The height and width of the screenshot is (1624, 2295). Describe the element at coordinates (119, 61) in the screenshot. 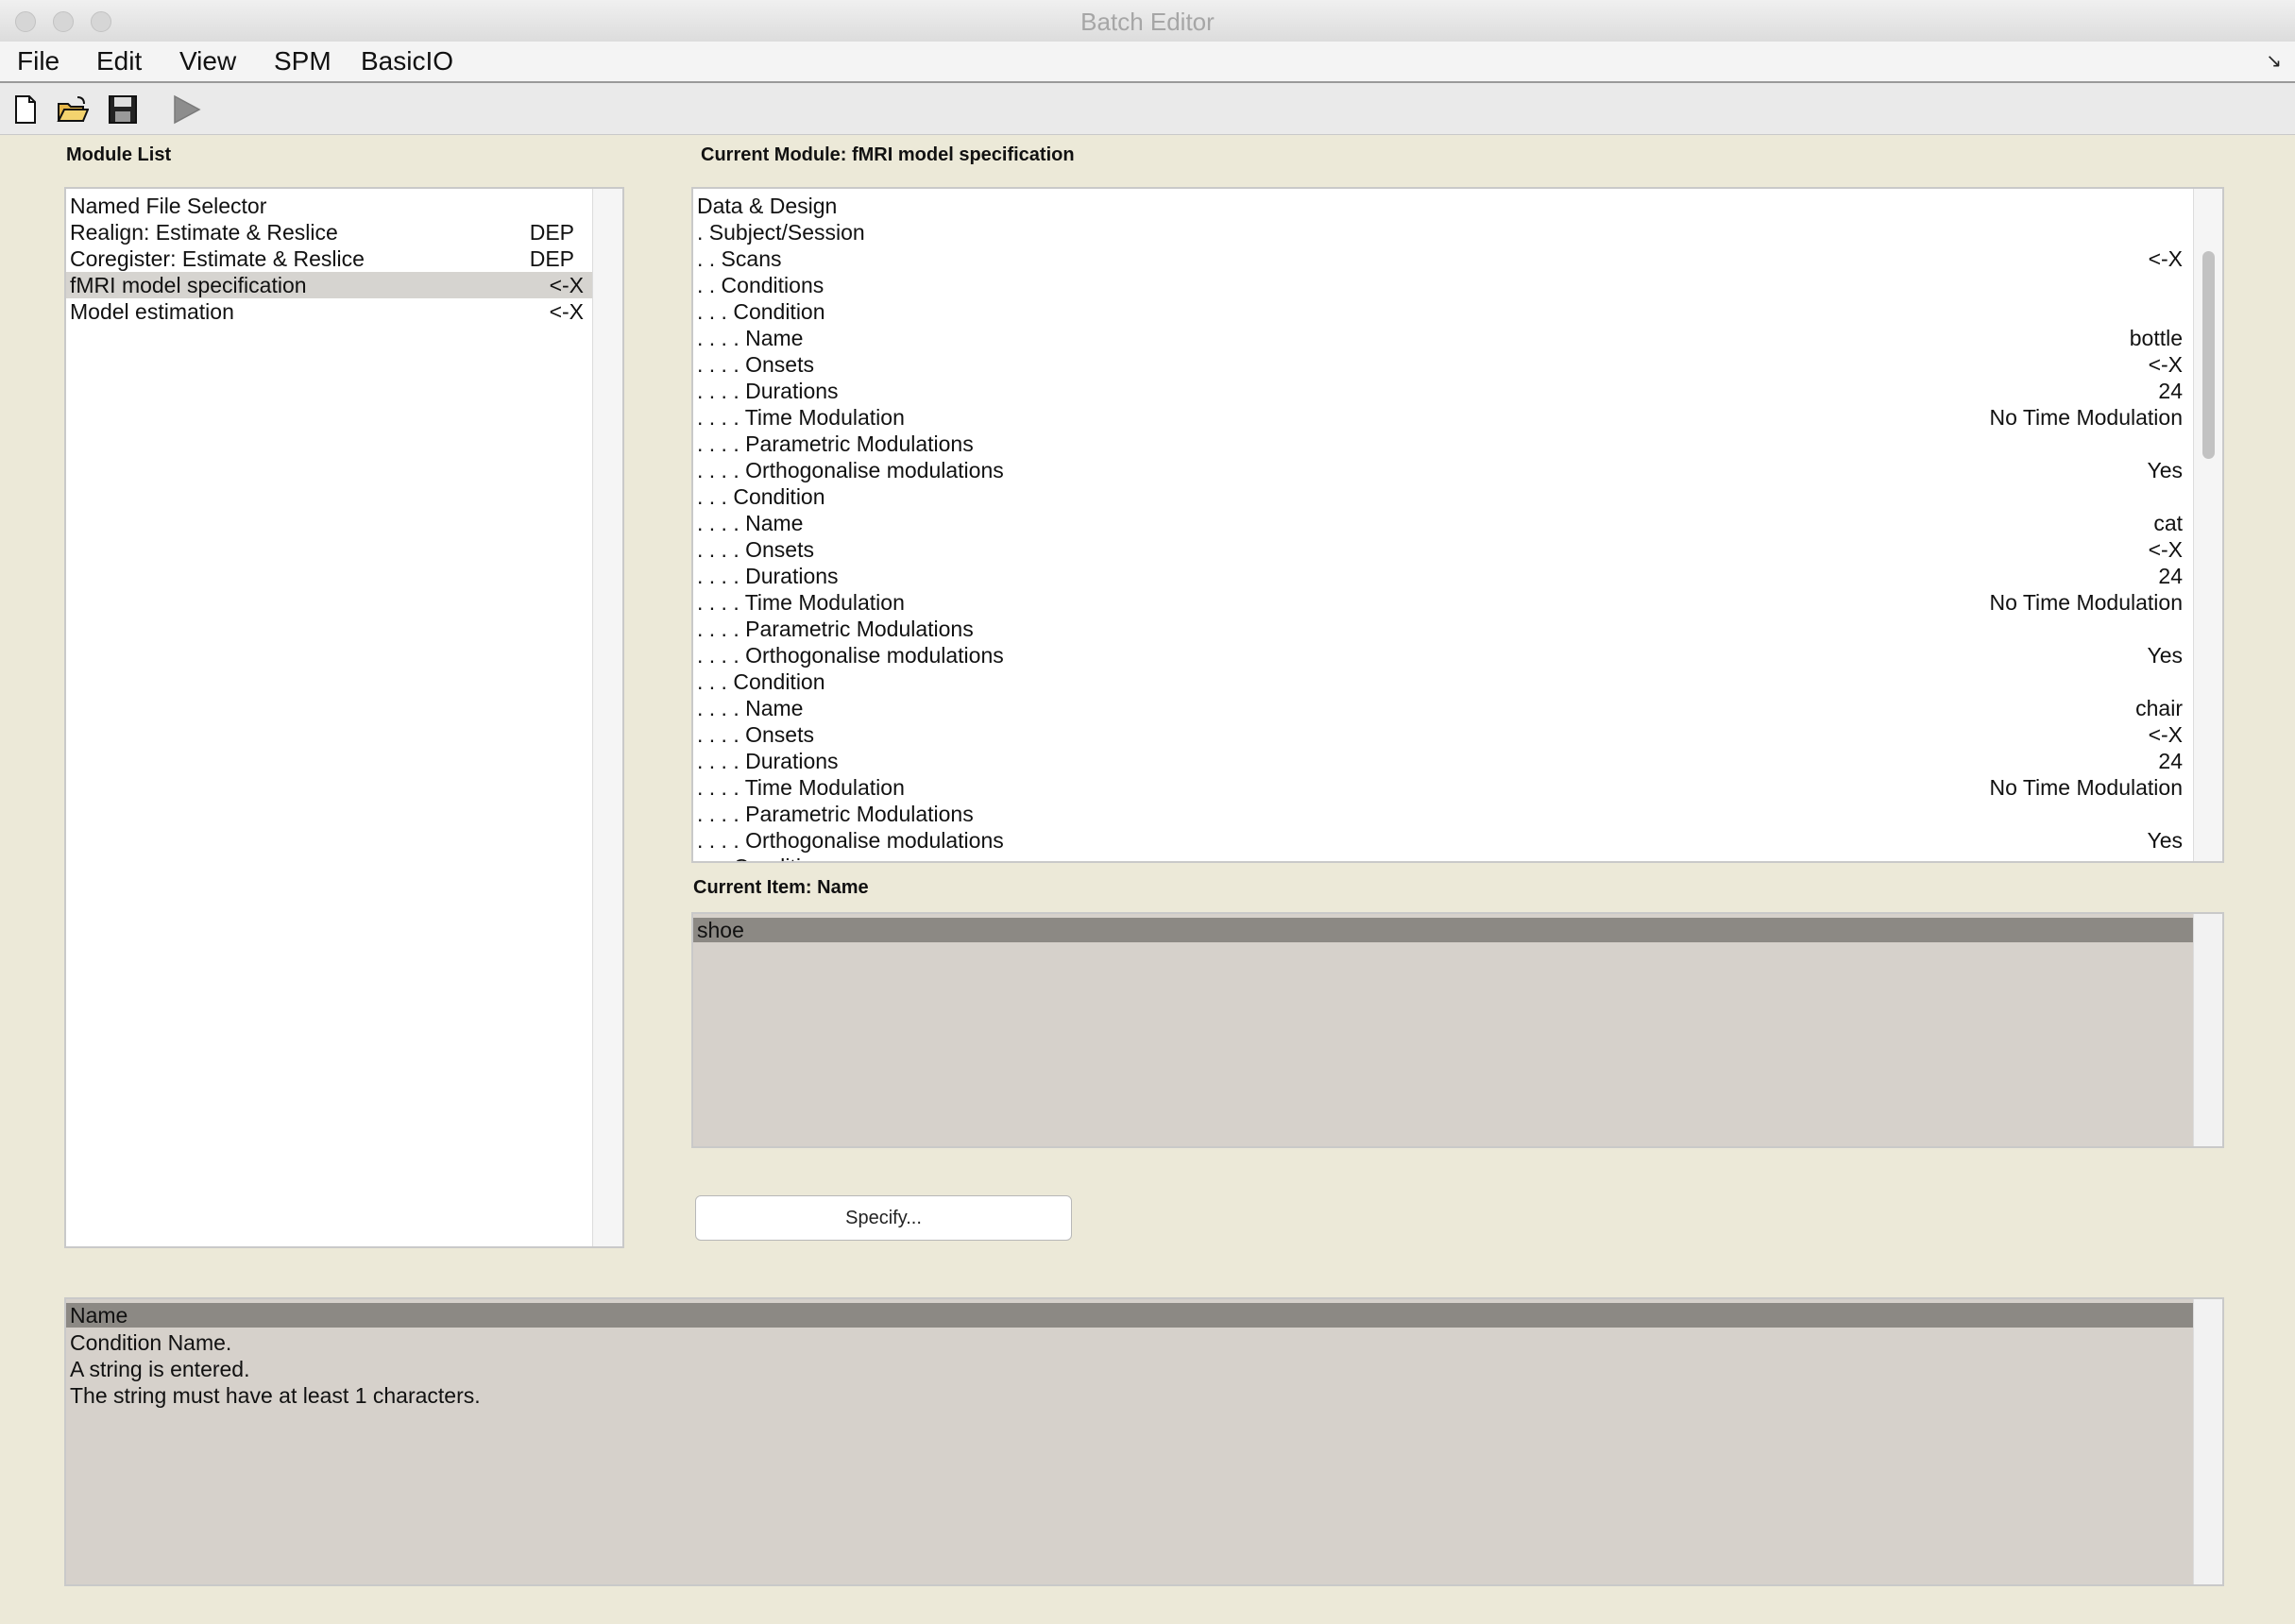

I see `menu-edit: Edit` at that location.